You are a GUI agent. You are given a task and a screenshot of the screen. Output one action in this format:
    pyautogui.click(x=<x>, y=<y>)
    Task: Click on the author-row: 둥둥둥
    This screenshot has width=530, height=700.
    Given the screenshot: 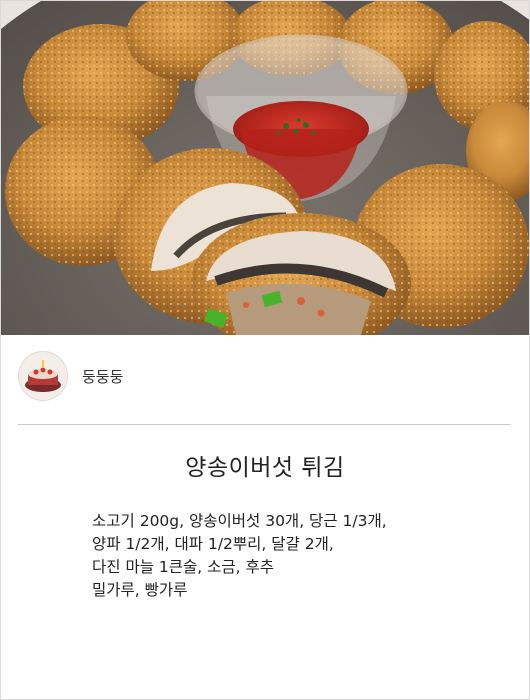 What is the action you would take?
    pyautogui.click(x=70, y=376)
    